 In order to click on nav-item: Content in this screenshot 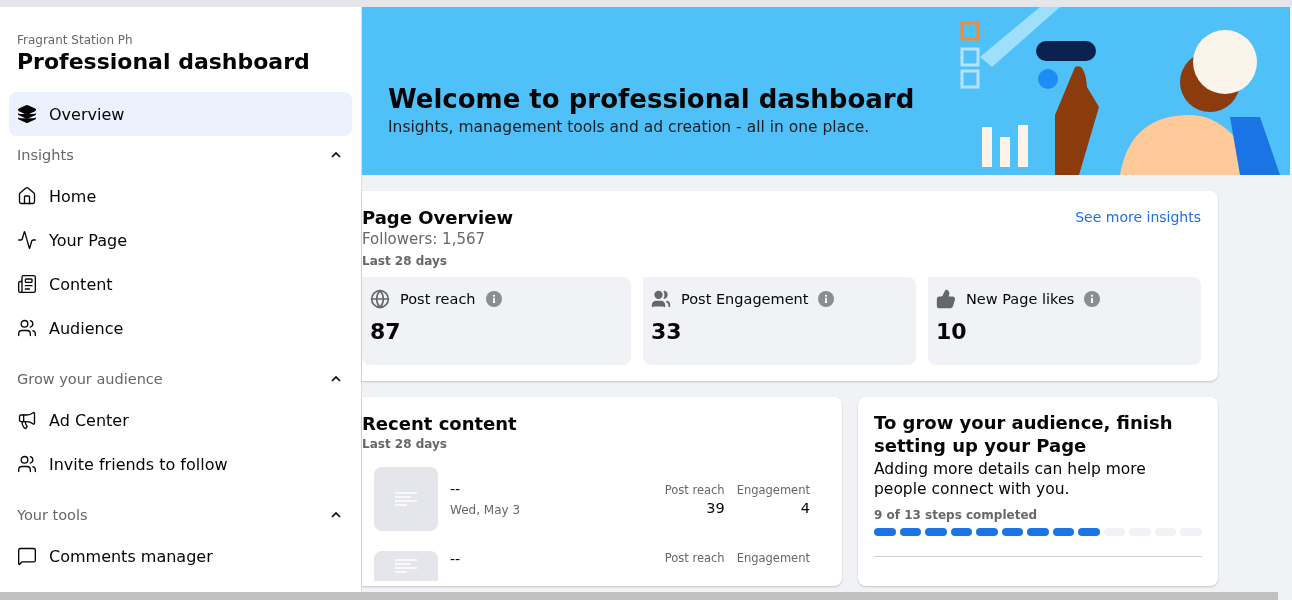, I will do `click(180, 284)`.